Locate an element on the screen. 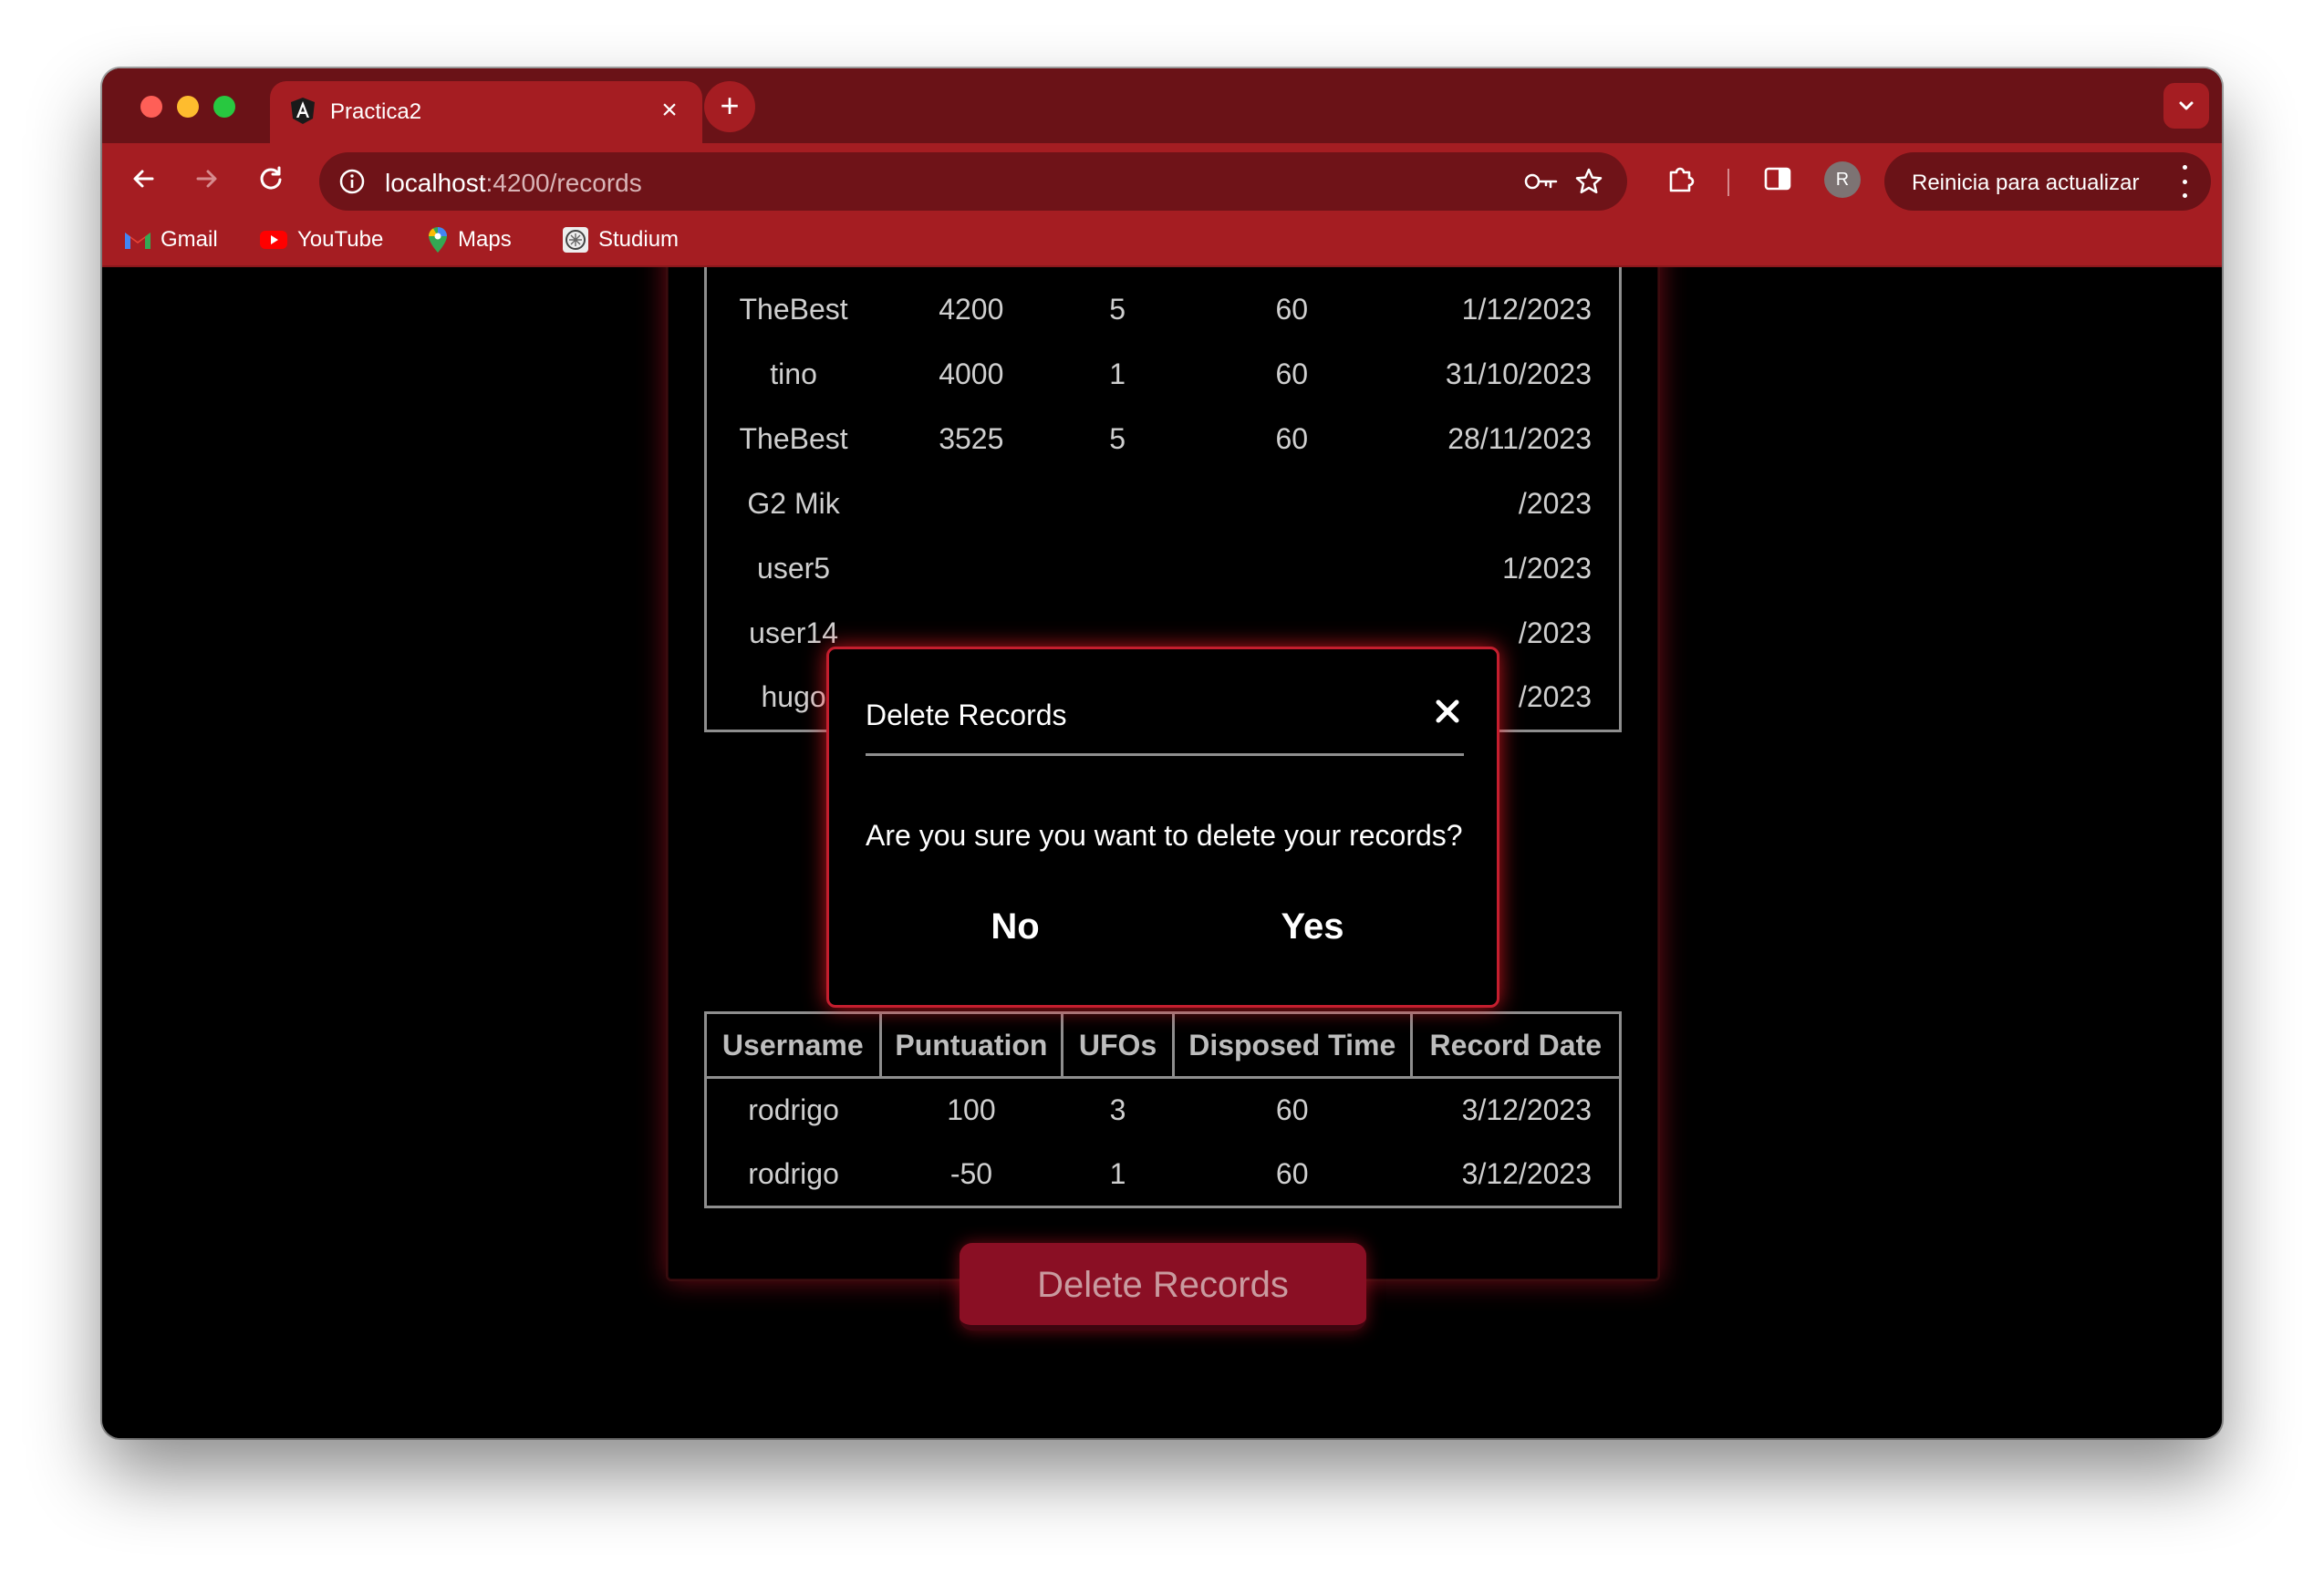 The width and height of the screenshot is (2324, 1574). delete-records-button: Delete Records is located at coordinates (1163, 1287).